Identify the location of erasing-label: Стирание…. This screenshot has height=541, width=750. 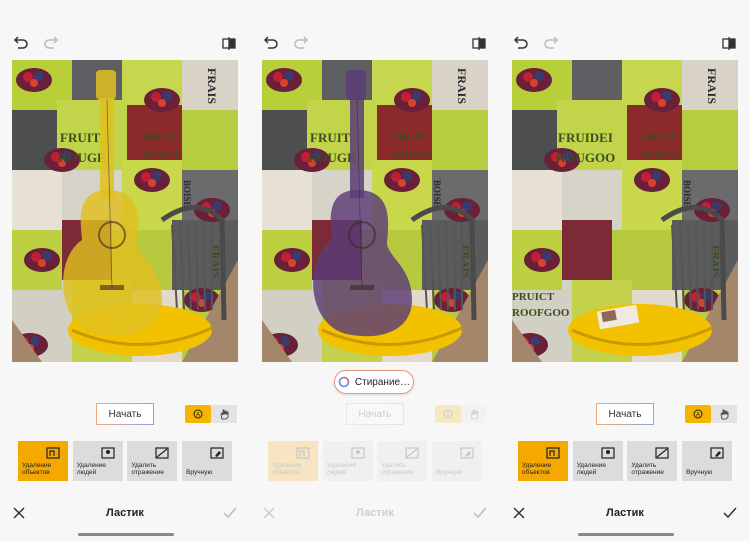
(382, 382).